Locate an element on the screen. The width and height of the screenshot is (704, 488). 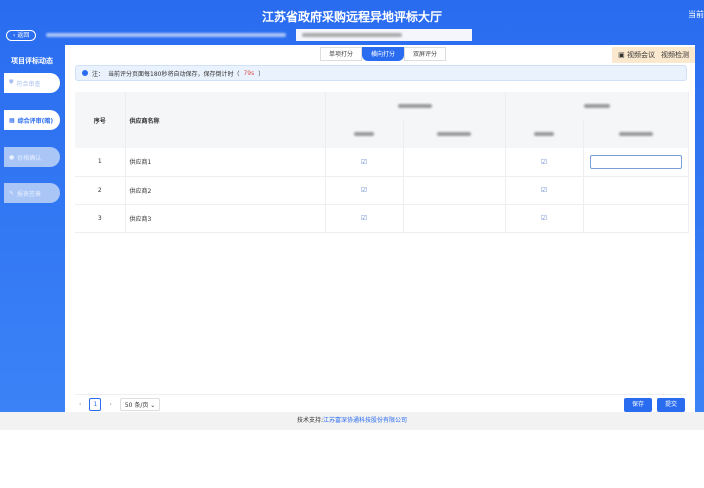
table-row: 1 供应商1 ☑ ☑ is located at coordinates (382, 162).